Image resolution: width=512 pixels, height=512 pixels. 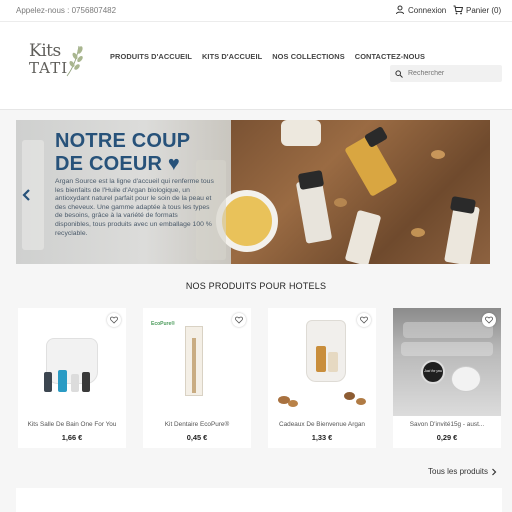 I want to click on product-image-label: EcoPure®, so click(x=163, y=324).